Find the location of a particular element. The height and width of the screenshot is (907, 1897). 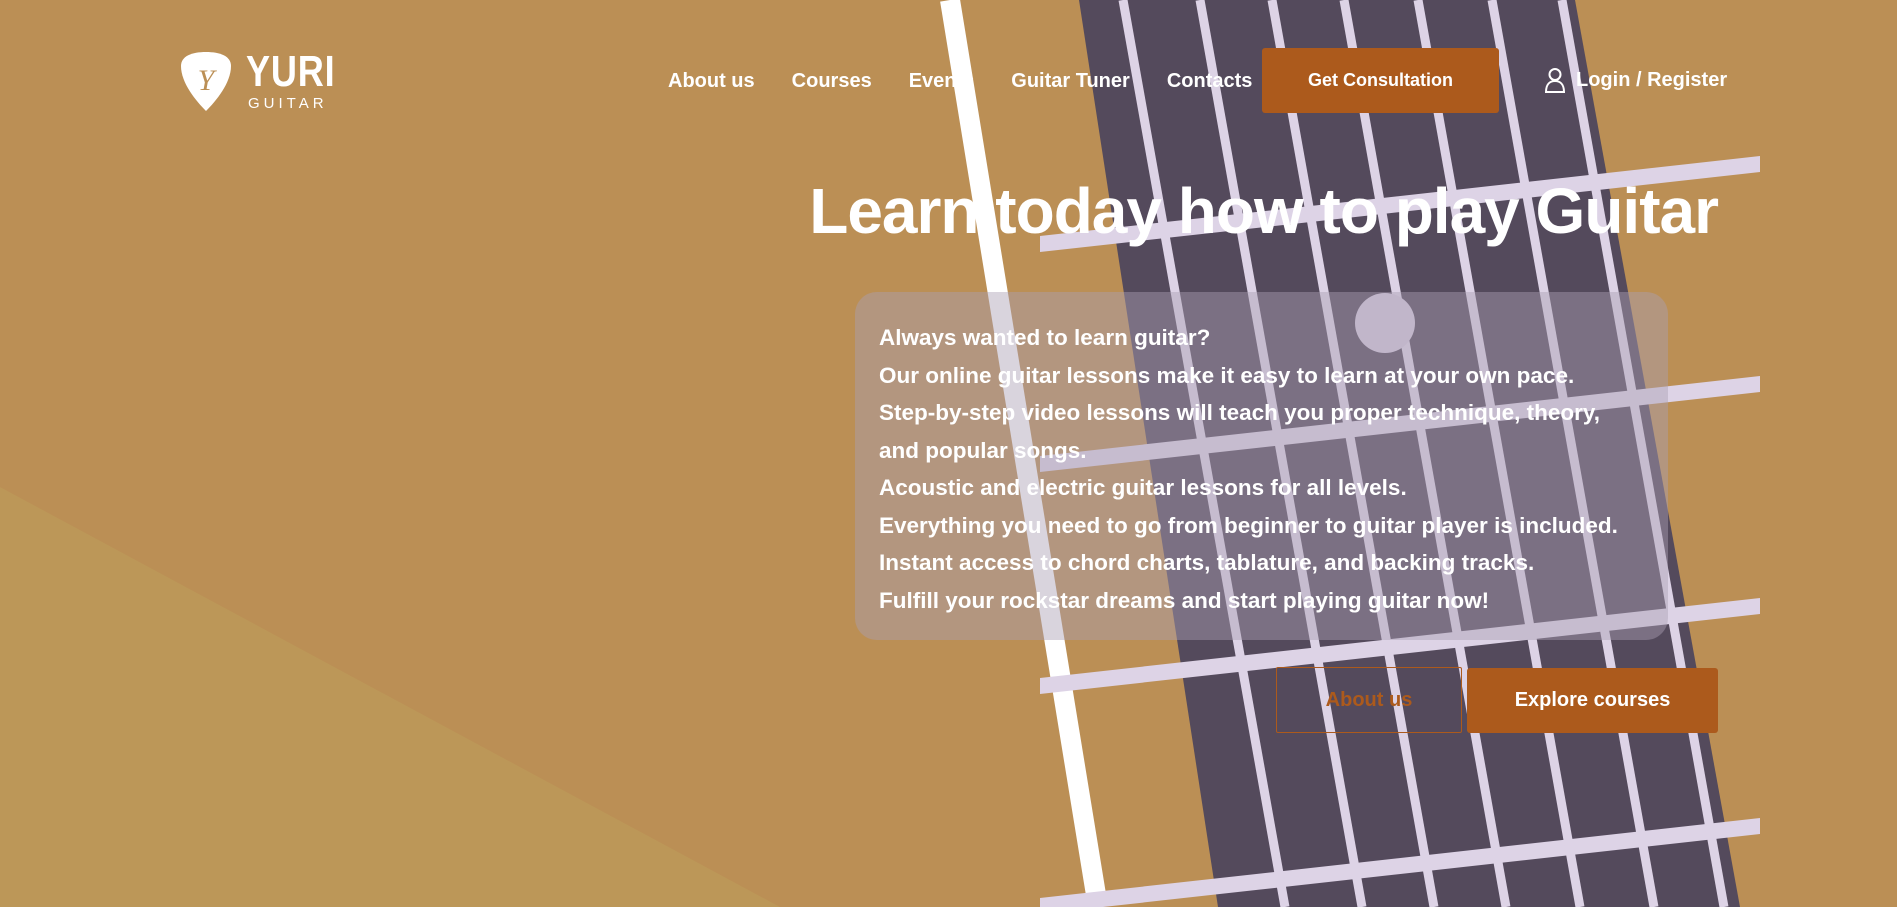

guitar-pick-icon: Y is located at coordinates (206, 81).